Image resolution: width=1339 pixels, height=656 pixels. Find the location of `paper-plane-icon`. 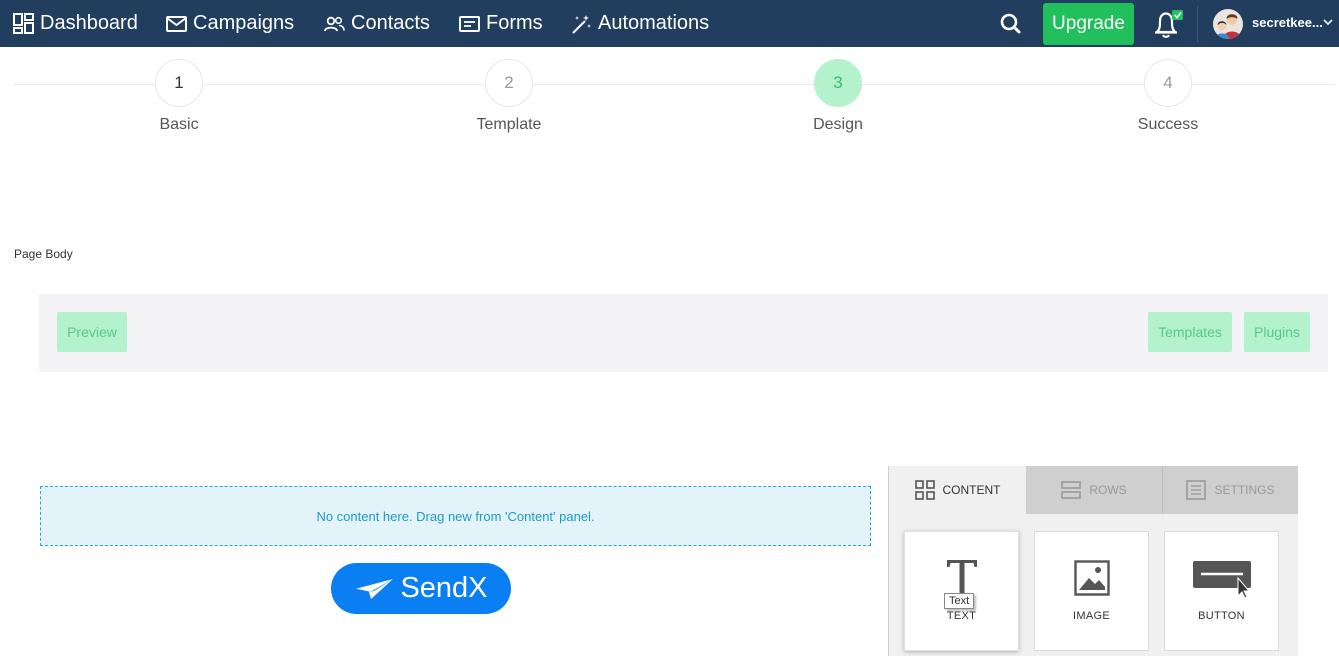

paper-plane-icon is located at coordinates (374, 588).